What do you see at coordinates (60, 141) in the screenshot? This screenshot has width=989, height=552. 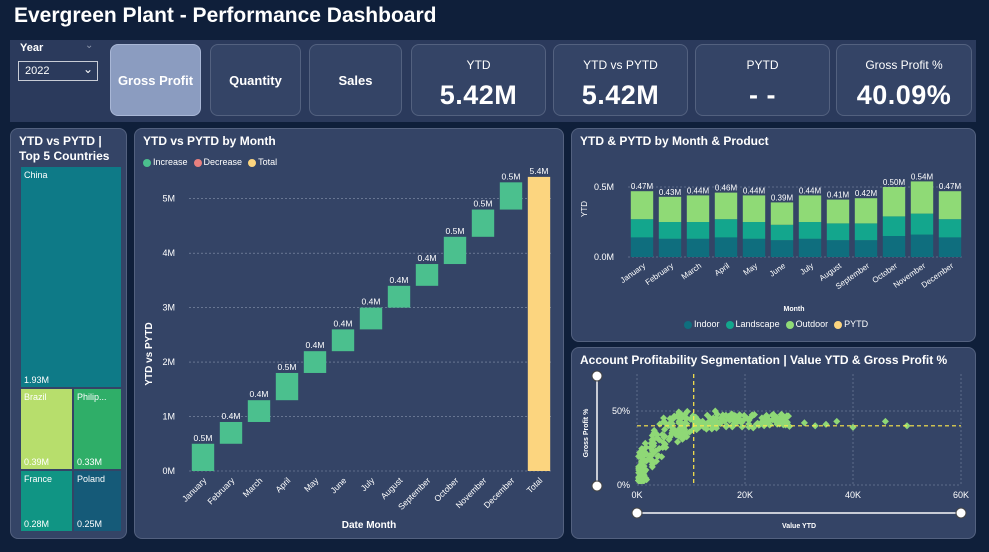 I see `treemap-title-line1: YTD vs PYTD |` at bounding box center [60, 141].